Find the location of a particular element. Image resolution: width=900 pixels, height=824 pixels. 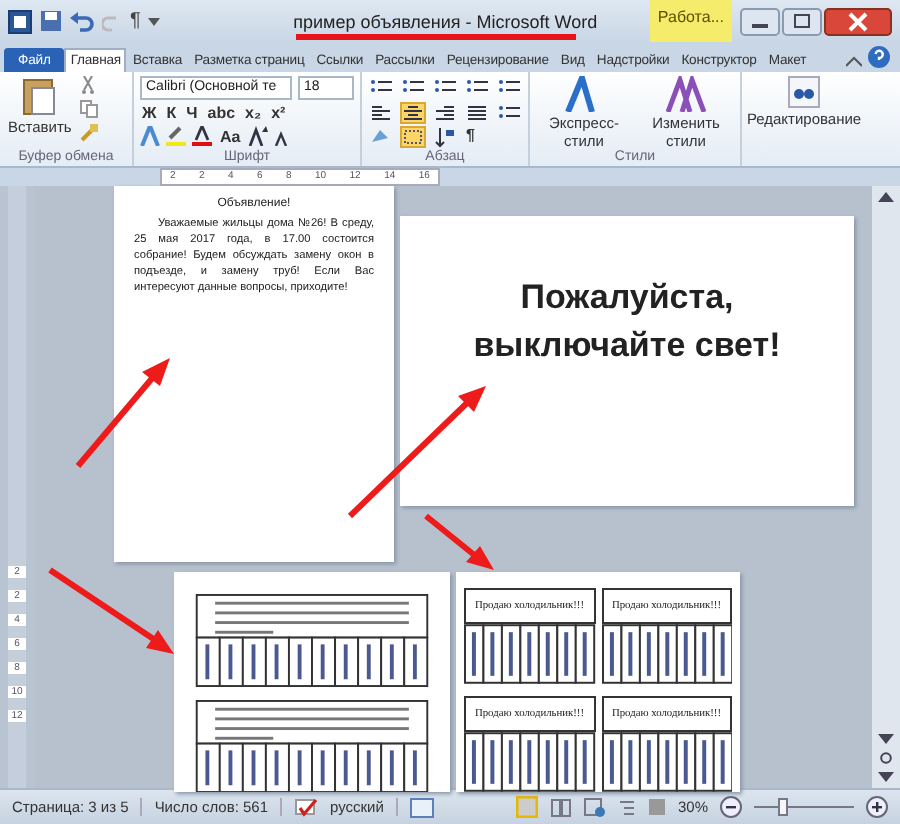

vertical-scrollbar is located at coordinates (886, 487).